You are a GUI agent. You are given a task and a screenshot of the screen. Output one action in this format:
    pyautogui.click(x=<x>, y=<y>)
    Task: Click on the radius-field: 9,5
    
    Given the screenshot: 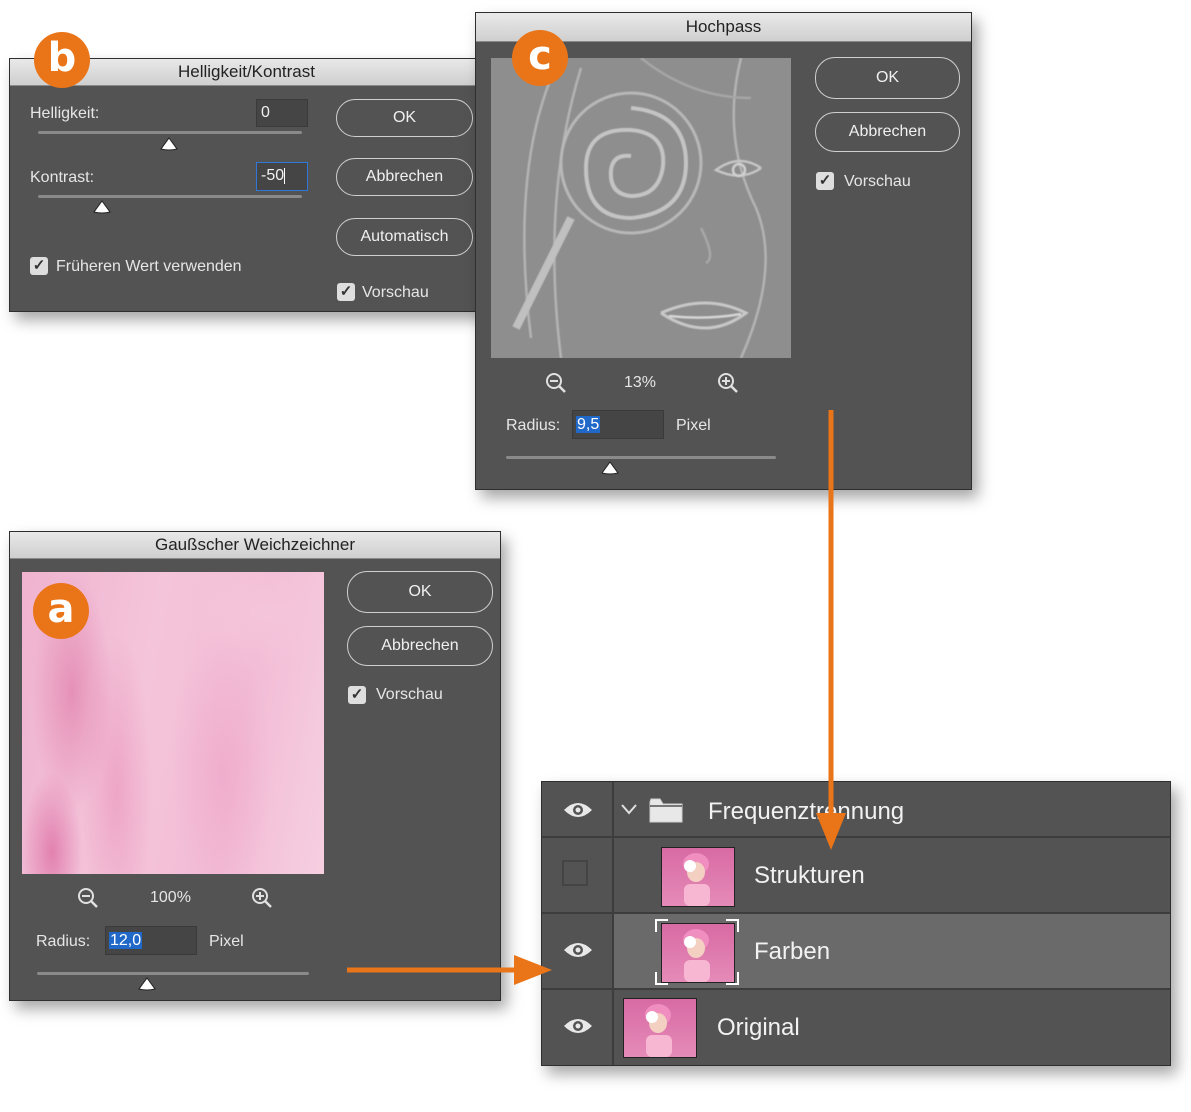 What is the action you would take?
    pyautogui.click(x=618, y=424)
    